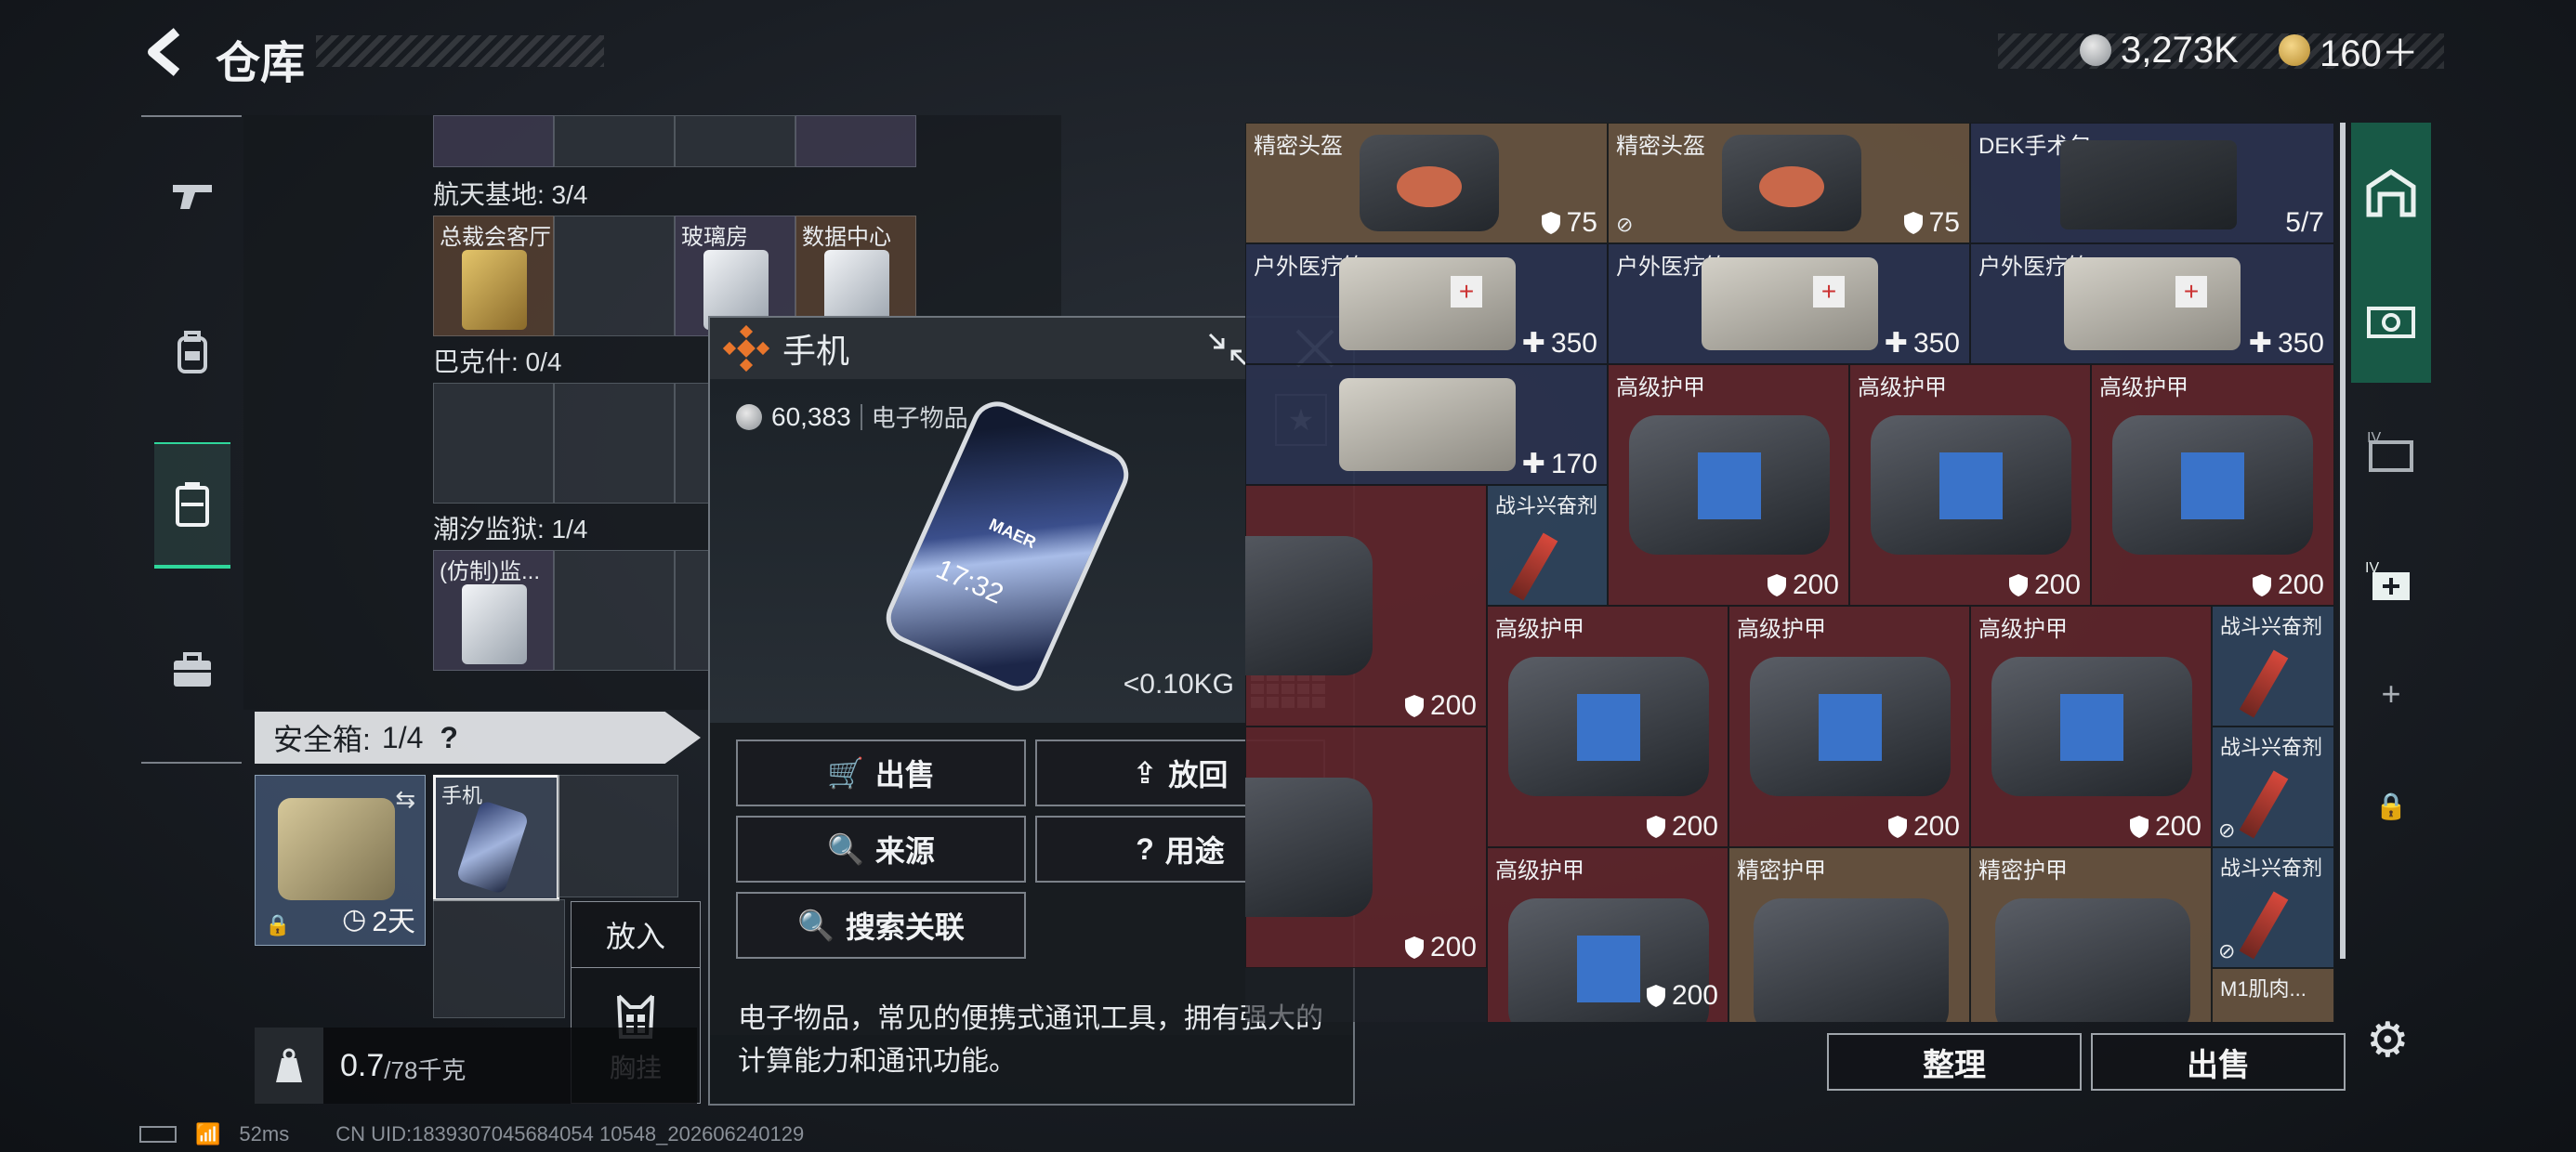 Image resolution: width=2576 pixels, height=1152 pixels. What do you see at coordinates (2343, 541) in the screenshot?
I see `grid-scrollbar` at bounding box center [2343, 541].